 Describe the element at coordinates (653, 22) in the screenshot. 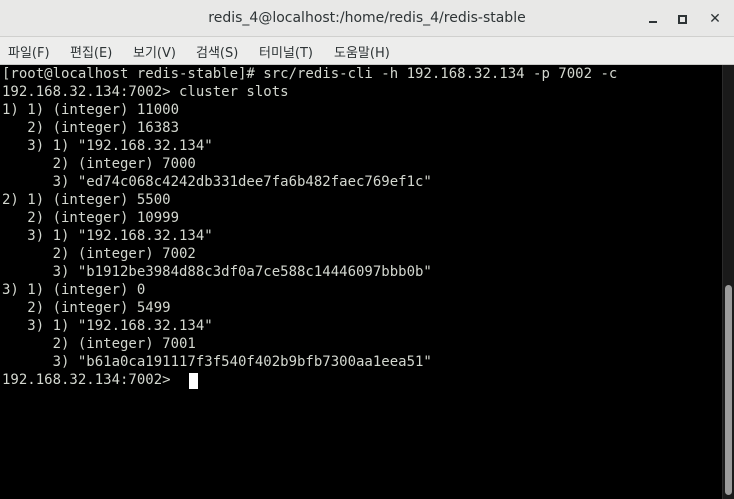

I see `minimize-icon` at that location.